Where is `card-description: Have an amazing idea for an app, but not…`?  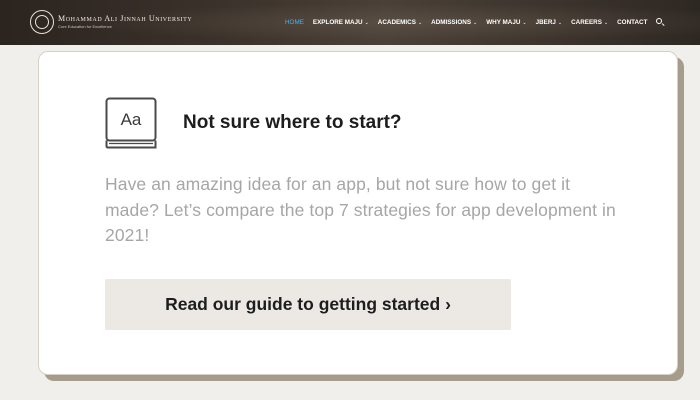
card-description: Have an amazing idea for an app, but not… is located at coordinates (360, 209).